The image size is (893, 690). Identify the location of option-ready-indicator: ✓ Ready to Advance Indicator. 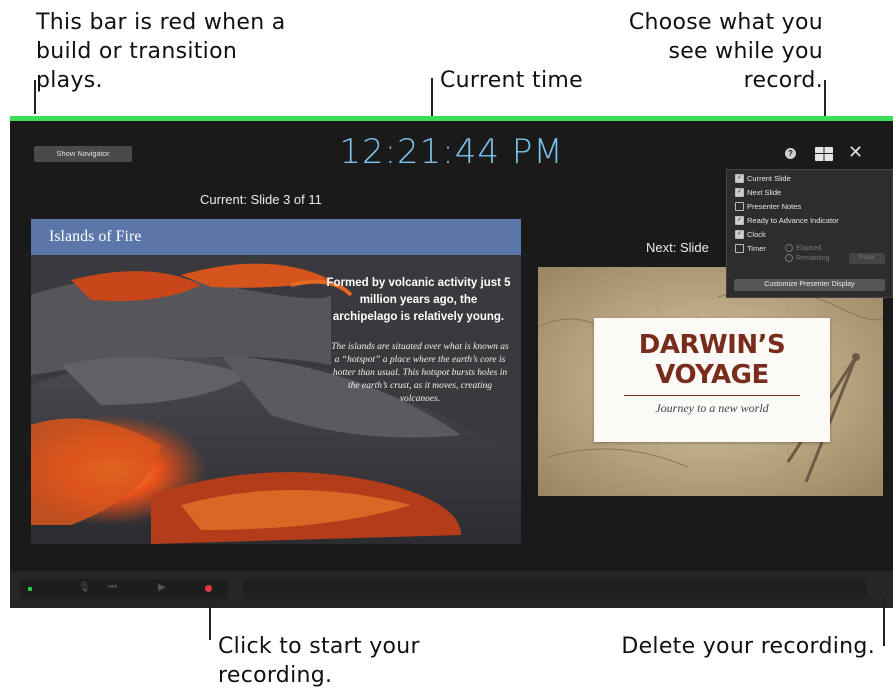
(787, 221).